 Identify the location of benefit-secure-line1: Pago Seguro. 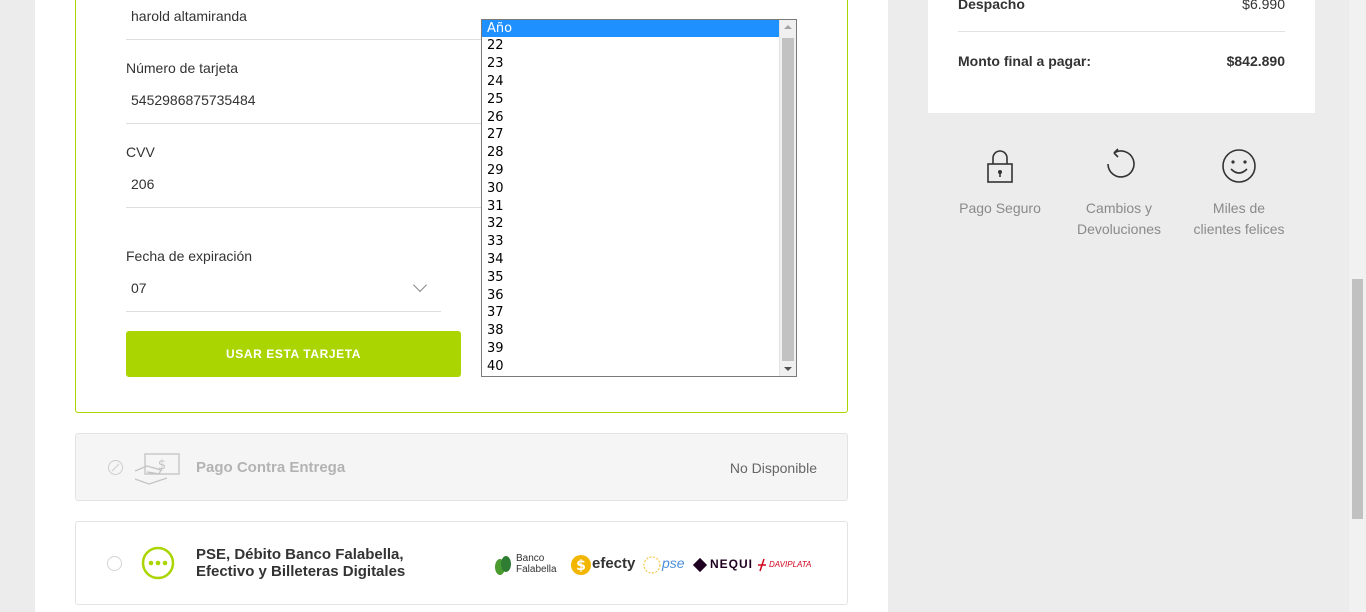
(1000, 208).